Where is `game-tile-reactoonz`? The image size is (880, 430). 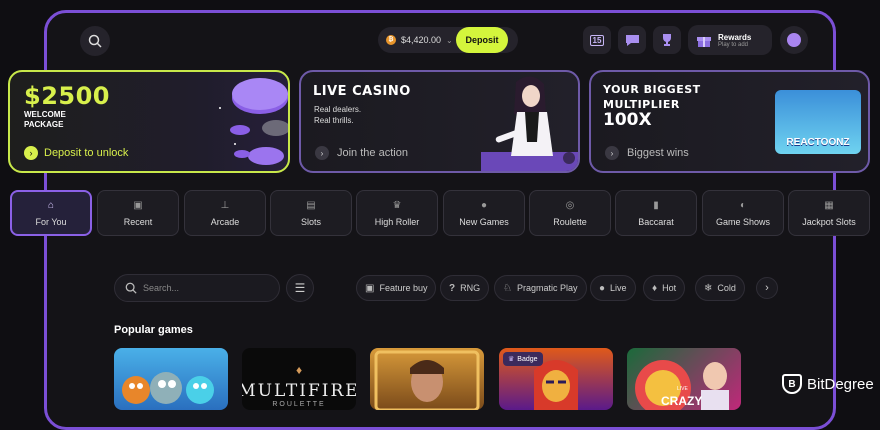 game-tile-reactoonz is located at coordinates (171, 379).